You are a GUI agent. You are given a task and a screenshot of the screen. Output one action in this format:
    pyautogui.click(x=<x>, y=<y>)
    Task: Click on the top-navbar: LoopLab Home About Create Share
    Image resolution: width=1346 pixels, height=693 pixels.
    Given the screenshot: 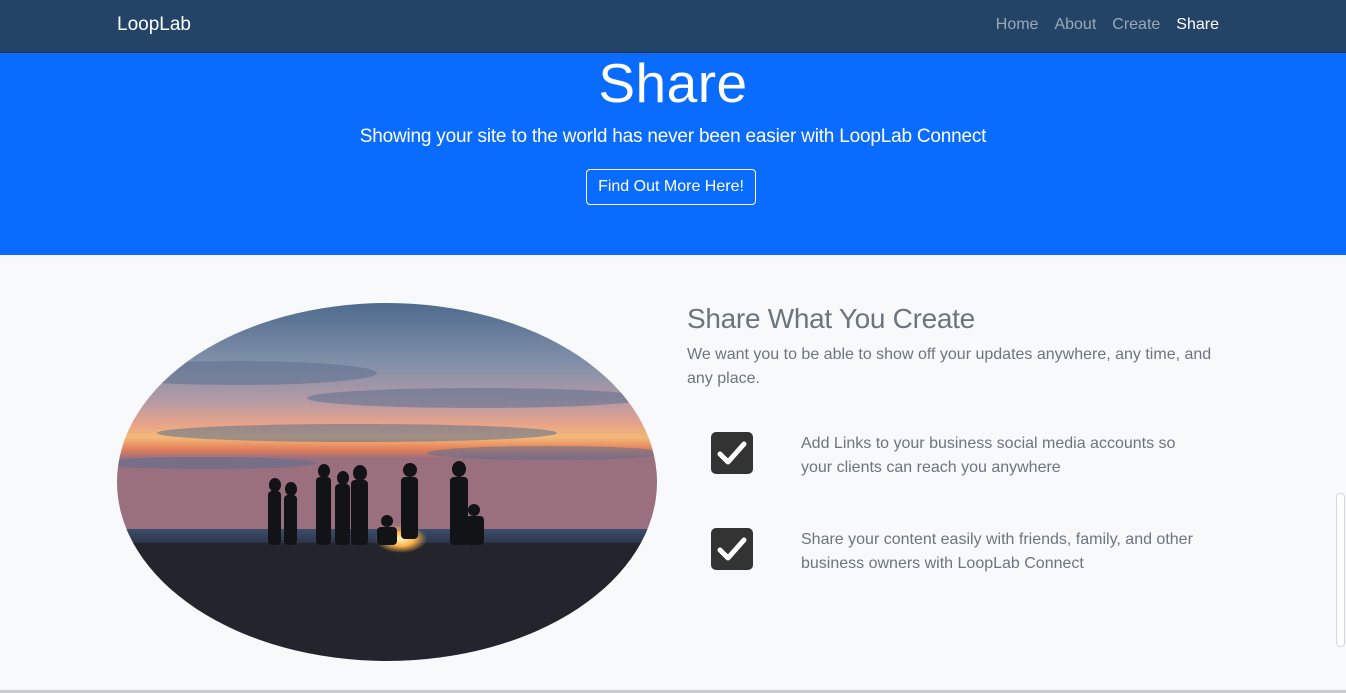 What is the action you would take?
    pyautogui.click(x=673, y=26)
    